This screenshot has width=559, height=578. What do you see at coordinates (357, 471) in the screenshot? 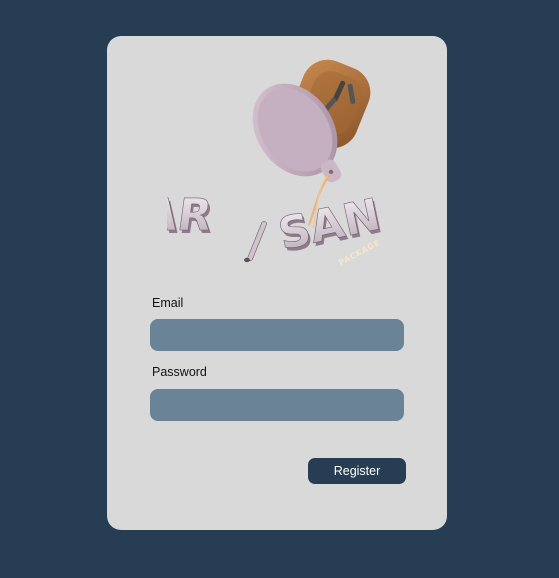
I see `register-button: Register` at bounding box center [357, 471].